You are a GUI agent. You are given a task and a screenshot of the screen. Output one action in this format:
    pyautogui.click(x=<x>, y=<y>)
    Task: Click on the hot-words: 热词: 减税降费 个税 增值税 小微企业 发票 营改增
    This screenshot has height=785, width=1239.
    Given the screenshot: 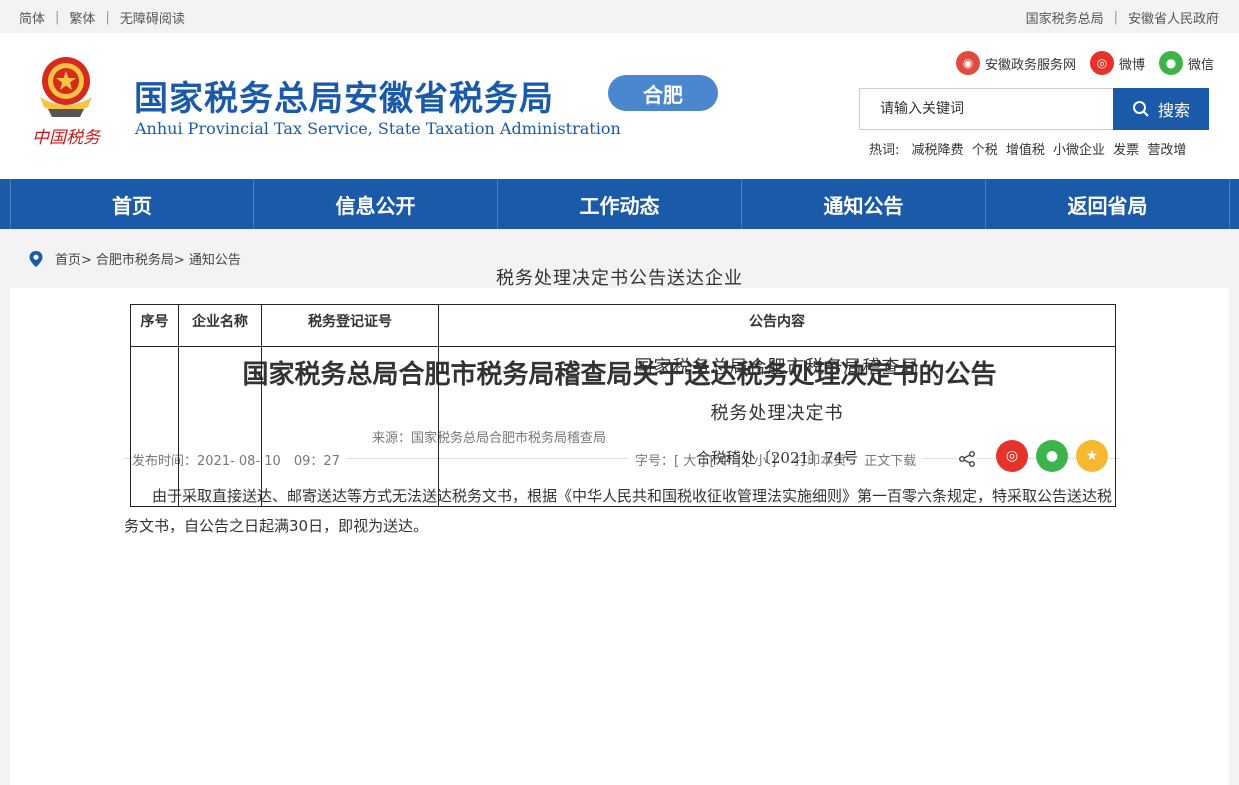 What is the action you would take?
    pyautogui.click(x=1029, y=148)
    